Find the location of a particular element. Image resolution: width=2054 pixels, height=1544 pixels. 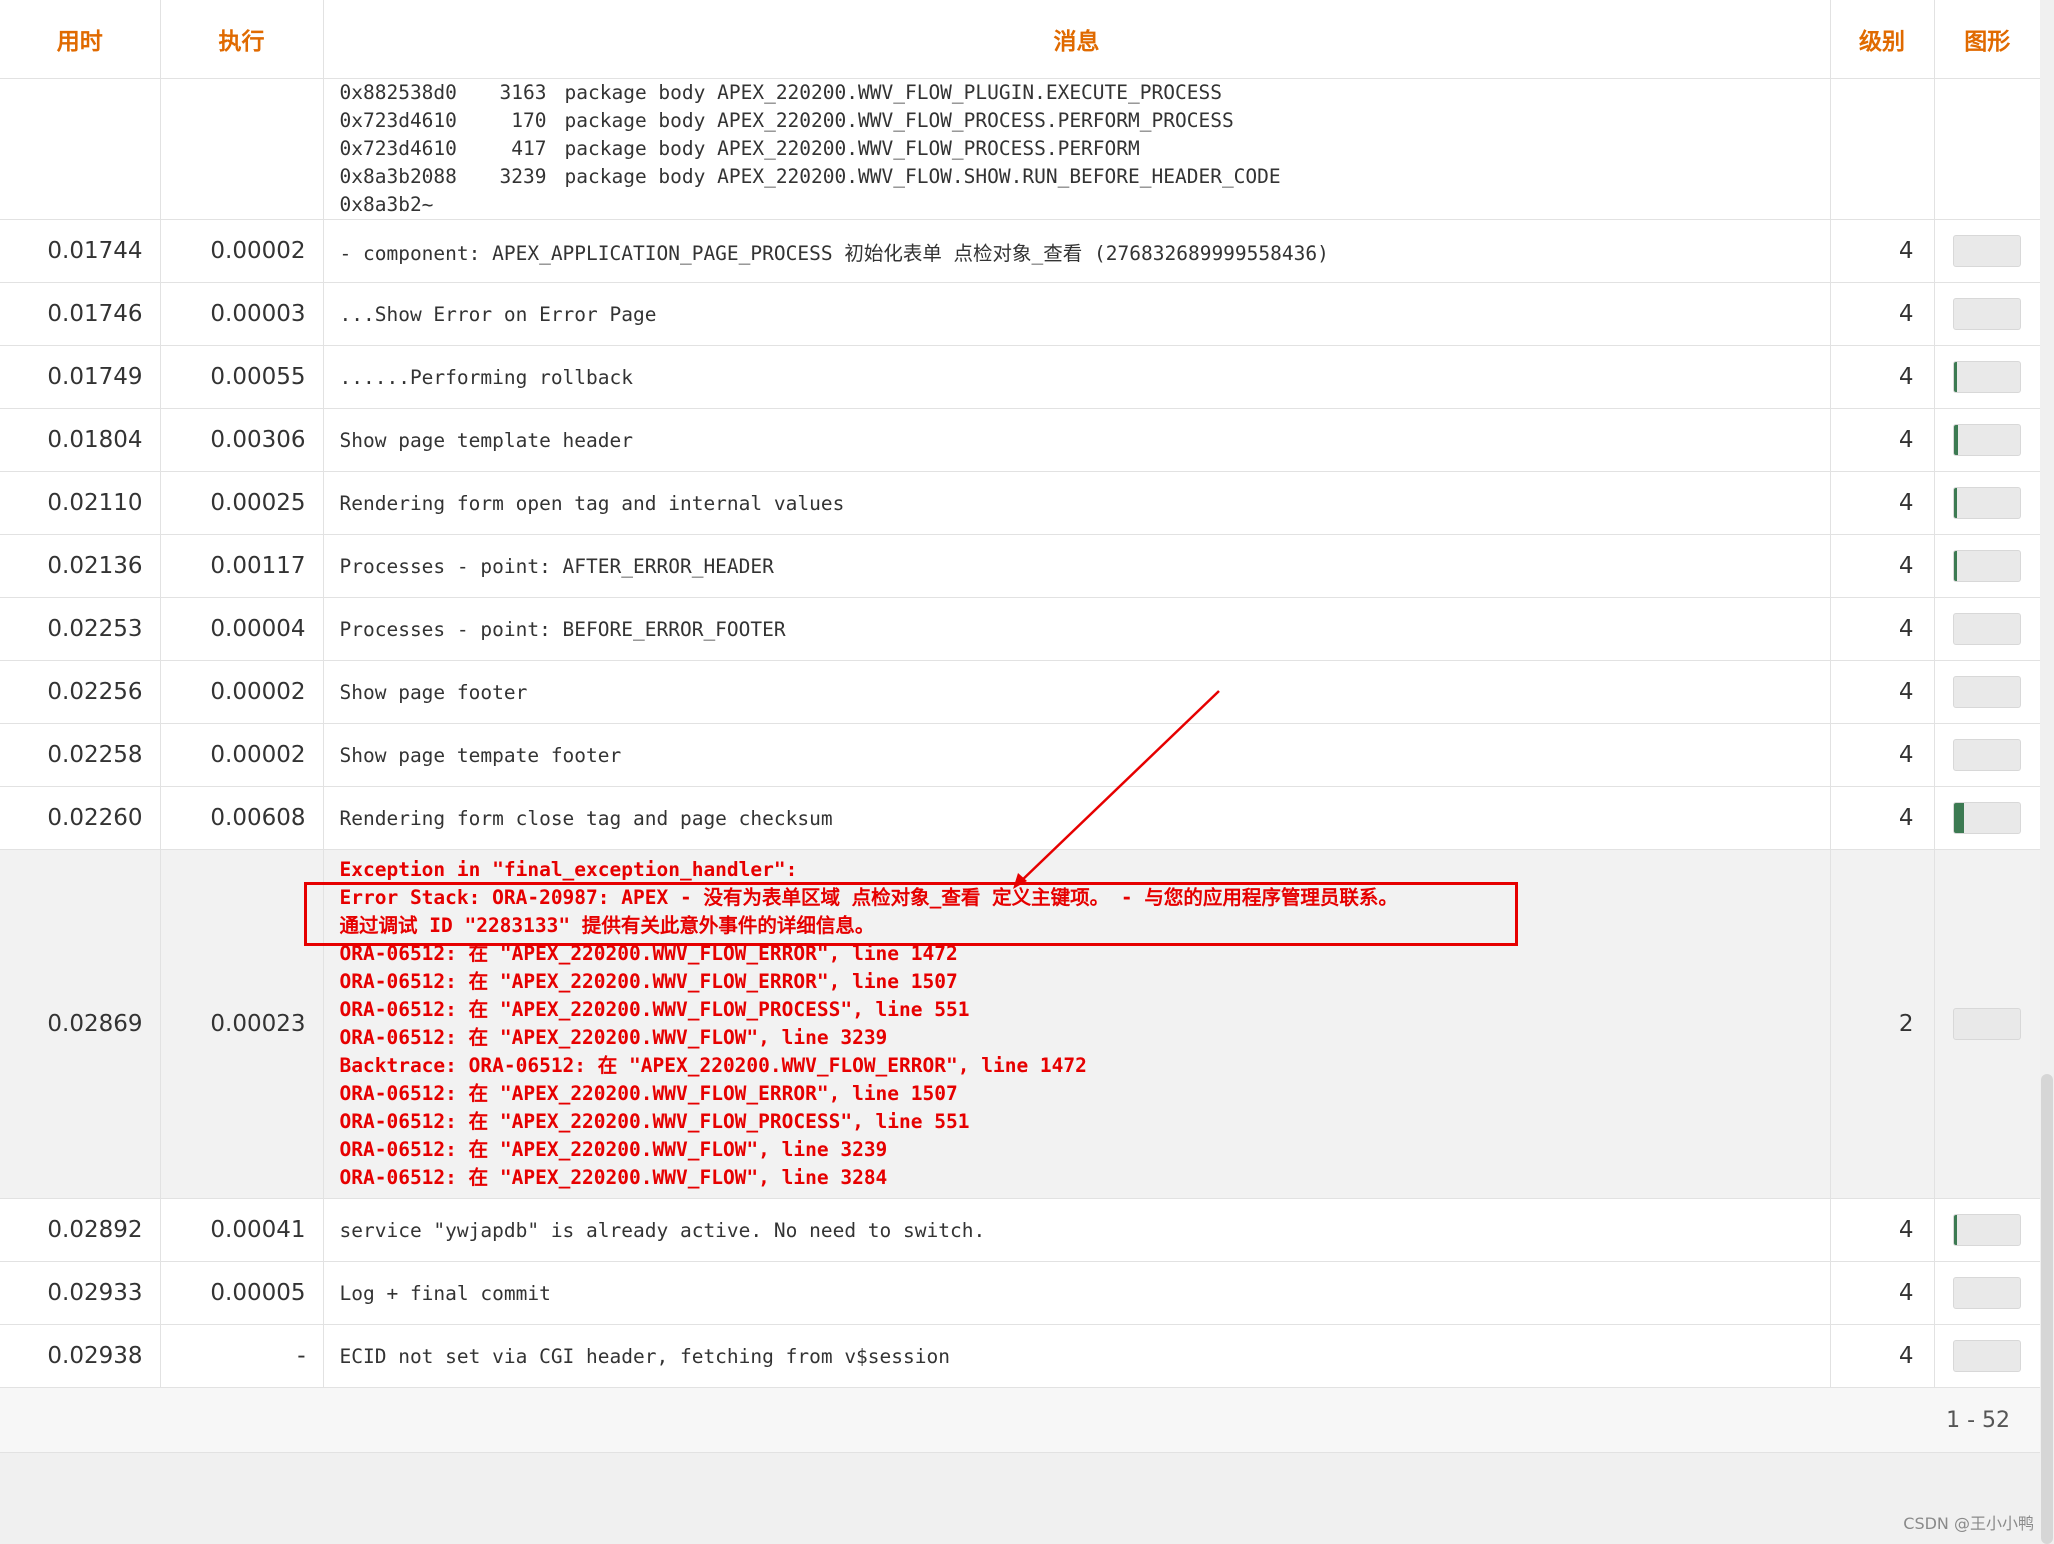

stack-address: 0x8a3b2~ is located at coordinates (386, 204).